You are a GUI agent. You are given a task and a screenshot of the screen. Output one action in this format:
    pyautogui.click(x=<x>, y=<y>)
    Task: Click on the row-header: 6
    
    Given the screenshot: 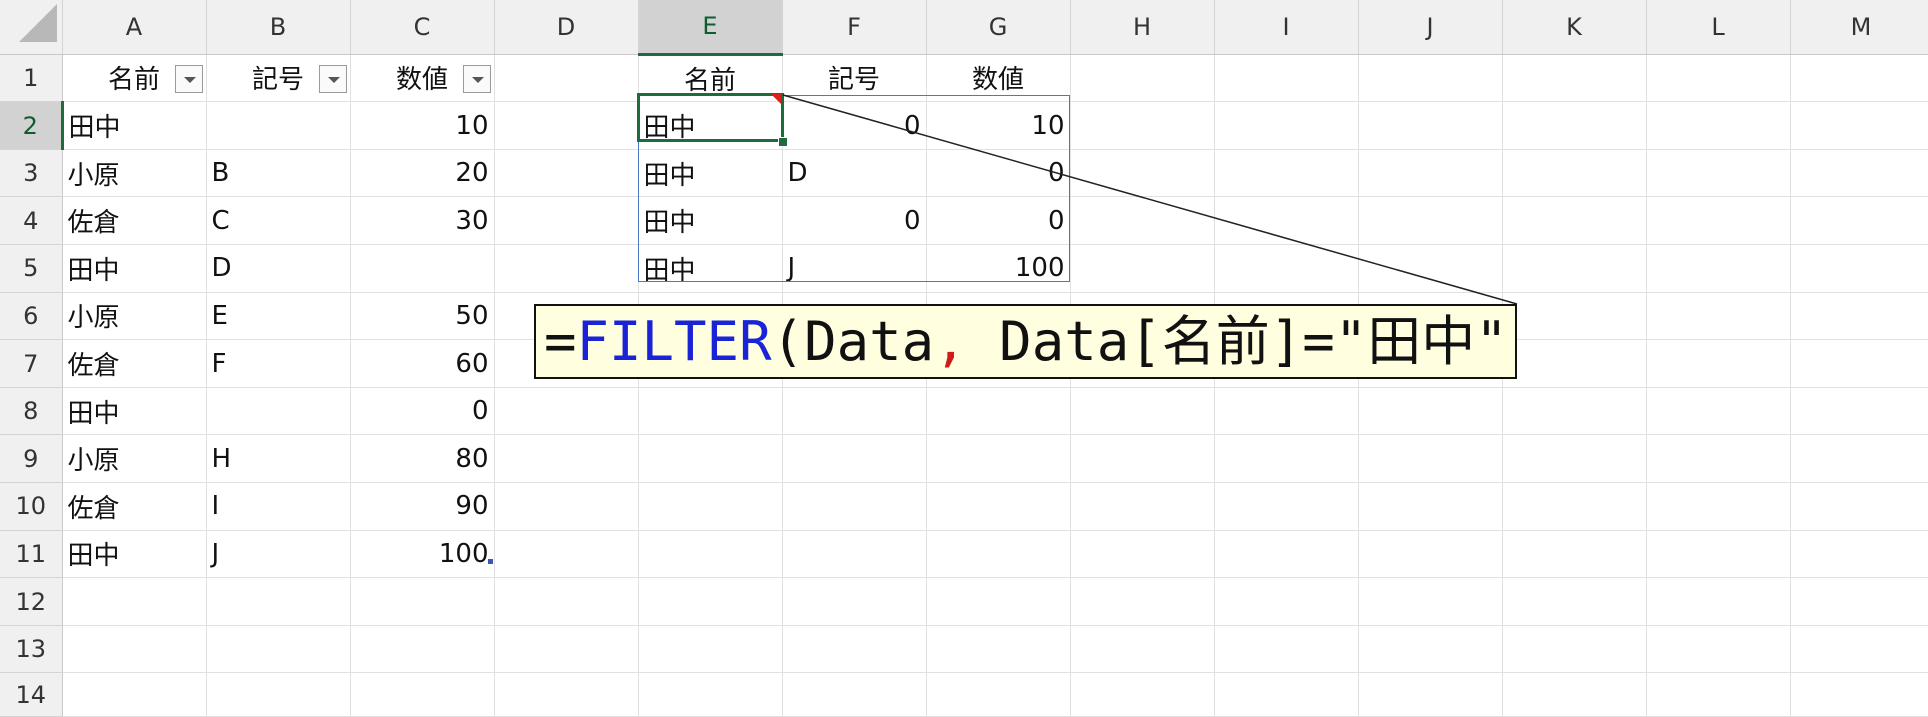 What is the action you would take?
    pyautogui.click(x=31, y=316)
    